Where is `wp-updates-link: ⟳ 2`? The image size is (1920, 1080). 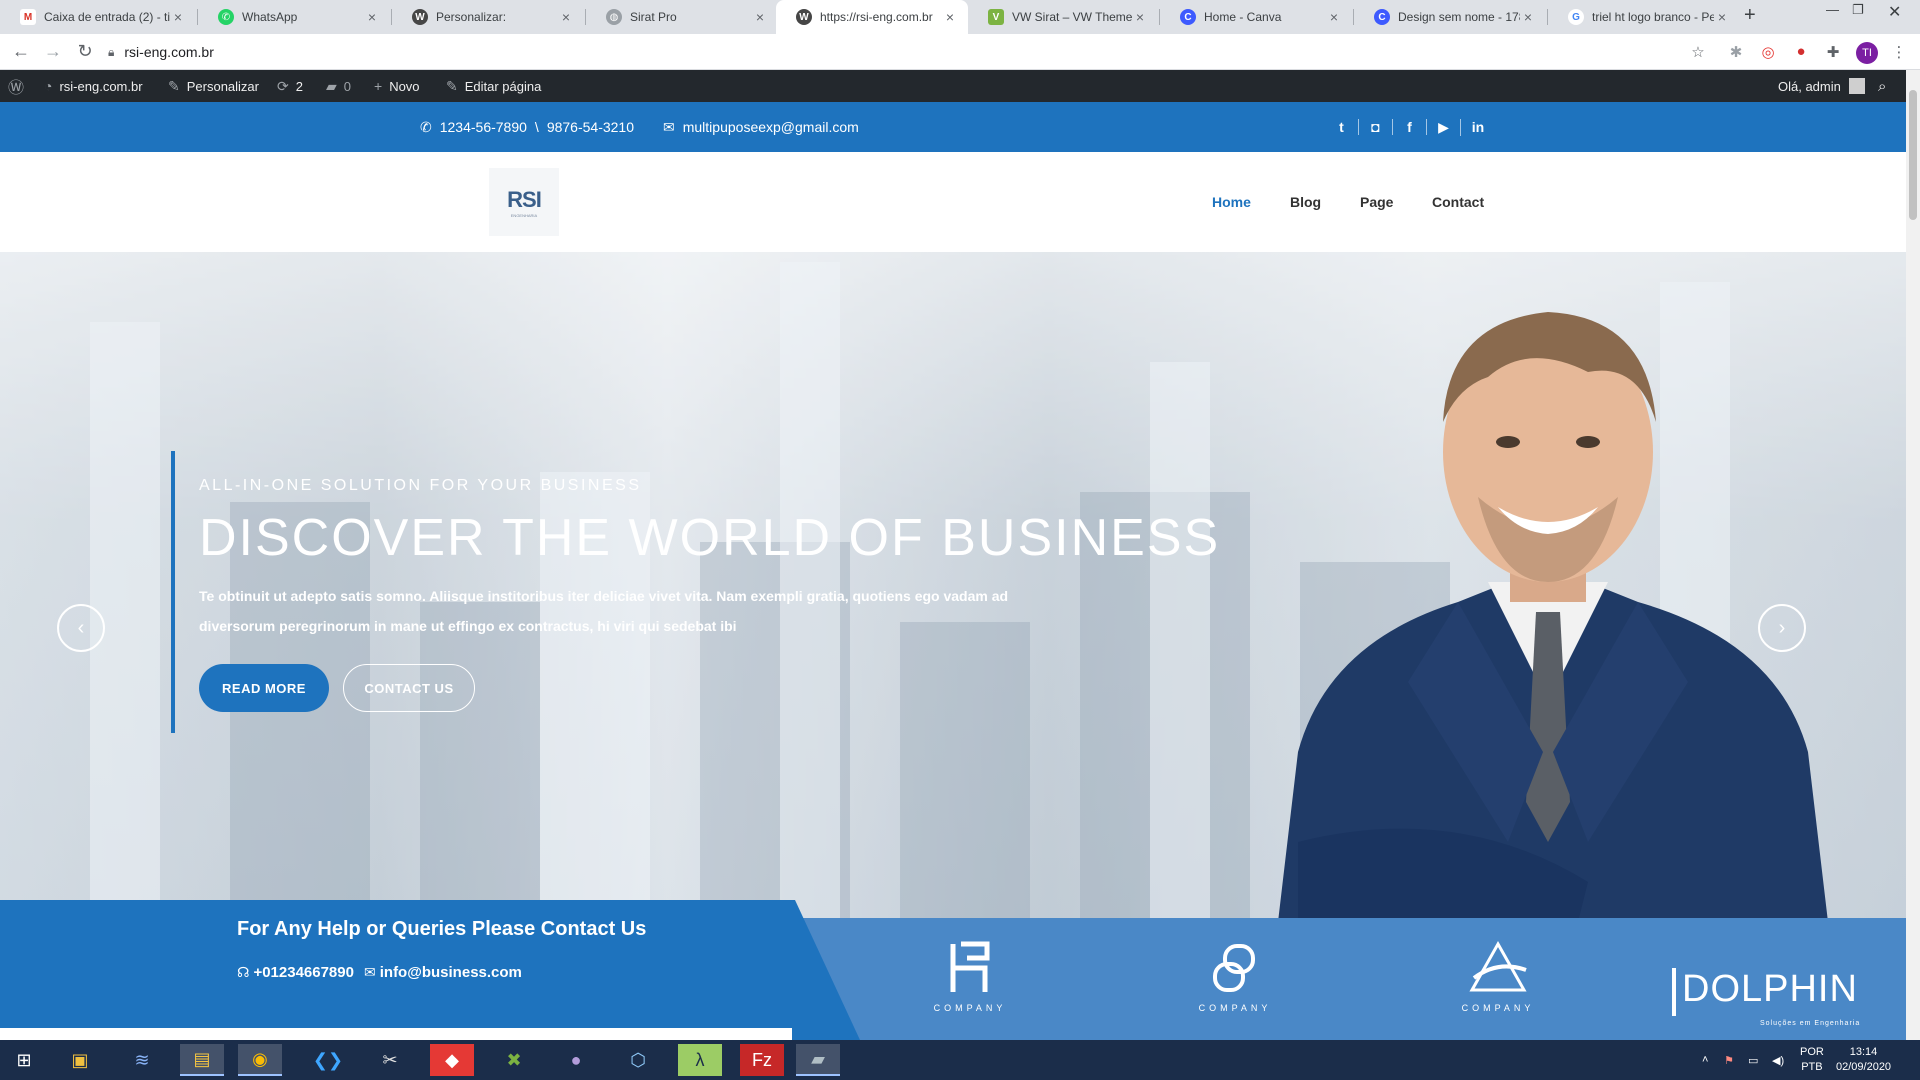
wp-updates-link: ⟳ 2 is located at coordinates (290, 86).